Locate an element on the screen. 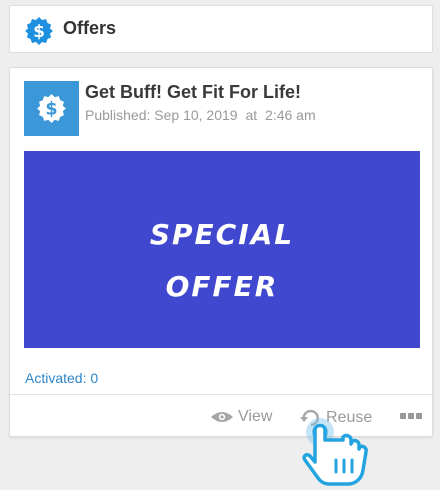 The image size is (440, 490). more-options-button is located at coordinates (411, 416).